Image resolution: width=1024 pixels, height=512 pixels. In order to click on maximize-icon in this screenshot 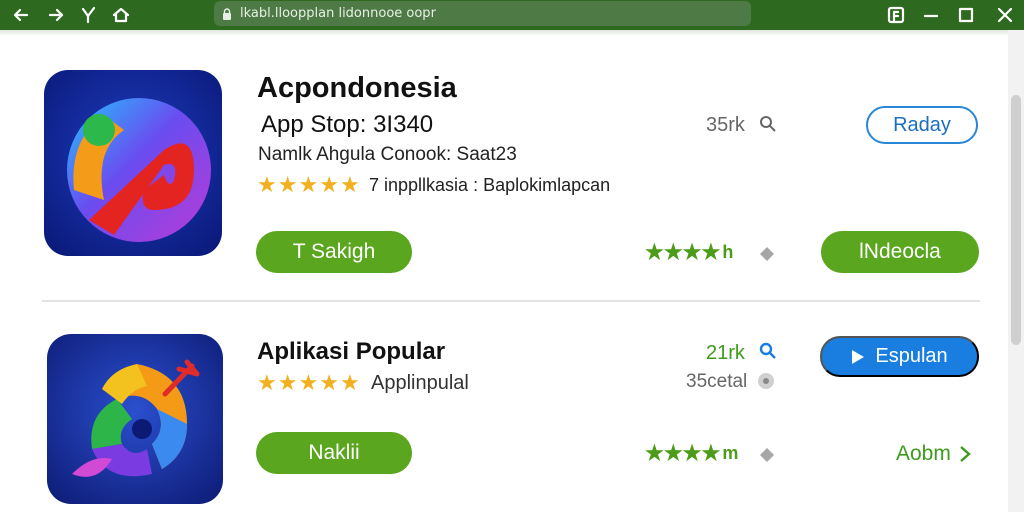, I will do `click(966, 15)`.